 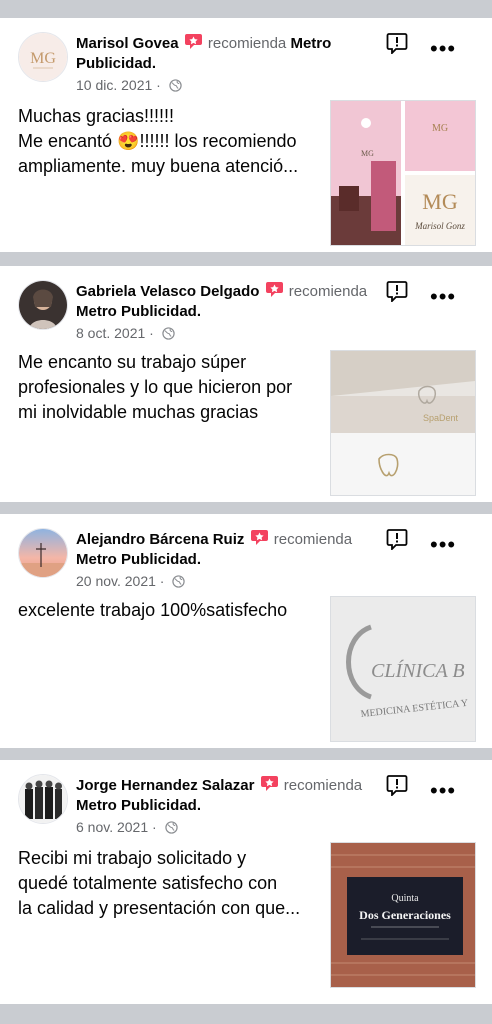 I want to click on avatar-logo: MG, so click(x=43, y=57).